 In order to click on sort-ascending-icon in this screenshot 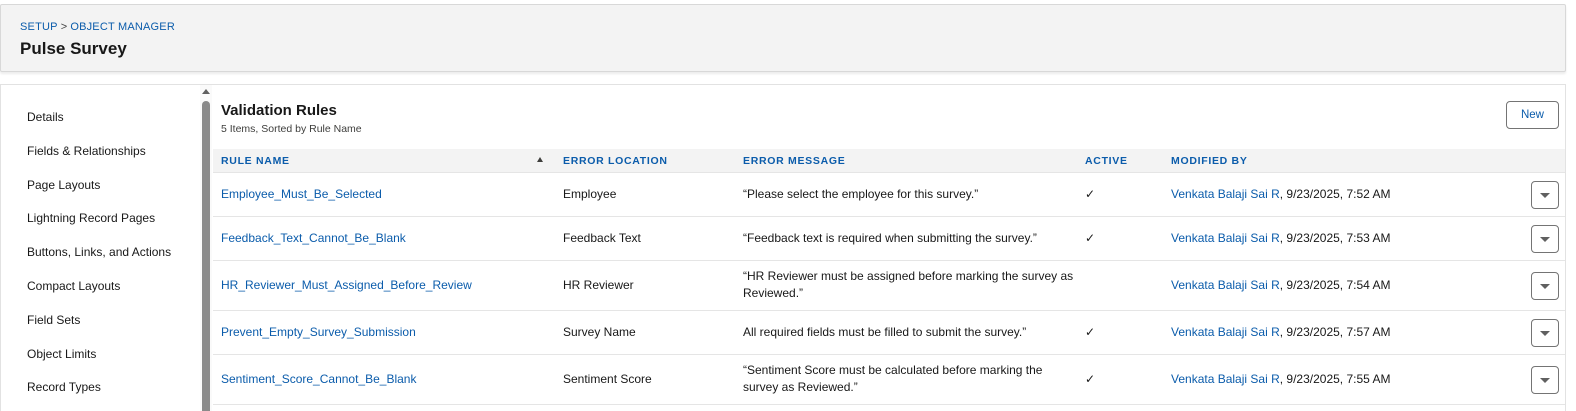, I will do `click(540, 159)`.